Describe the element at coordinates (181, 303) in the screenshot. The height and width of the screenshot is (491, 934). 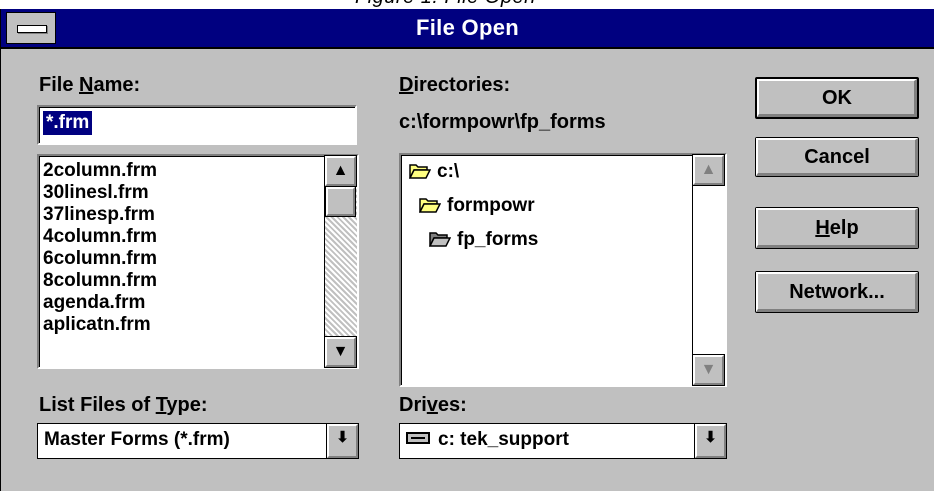
I see `list-item: agenda.frm` at that location.